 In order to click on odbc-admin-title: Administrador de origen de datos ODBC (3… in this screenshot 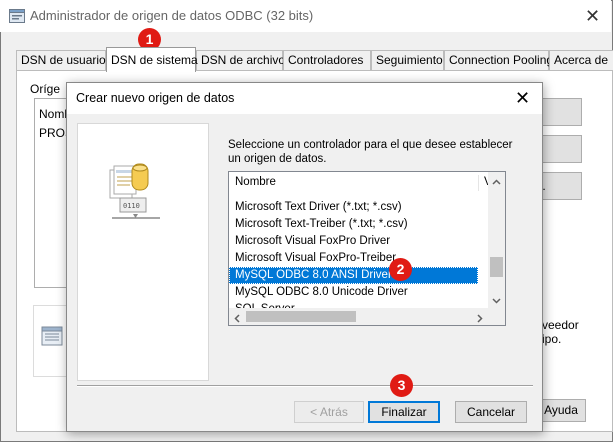, I will do `click(172, 15)`.